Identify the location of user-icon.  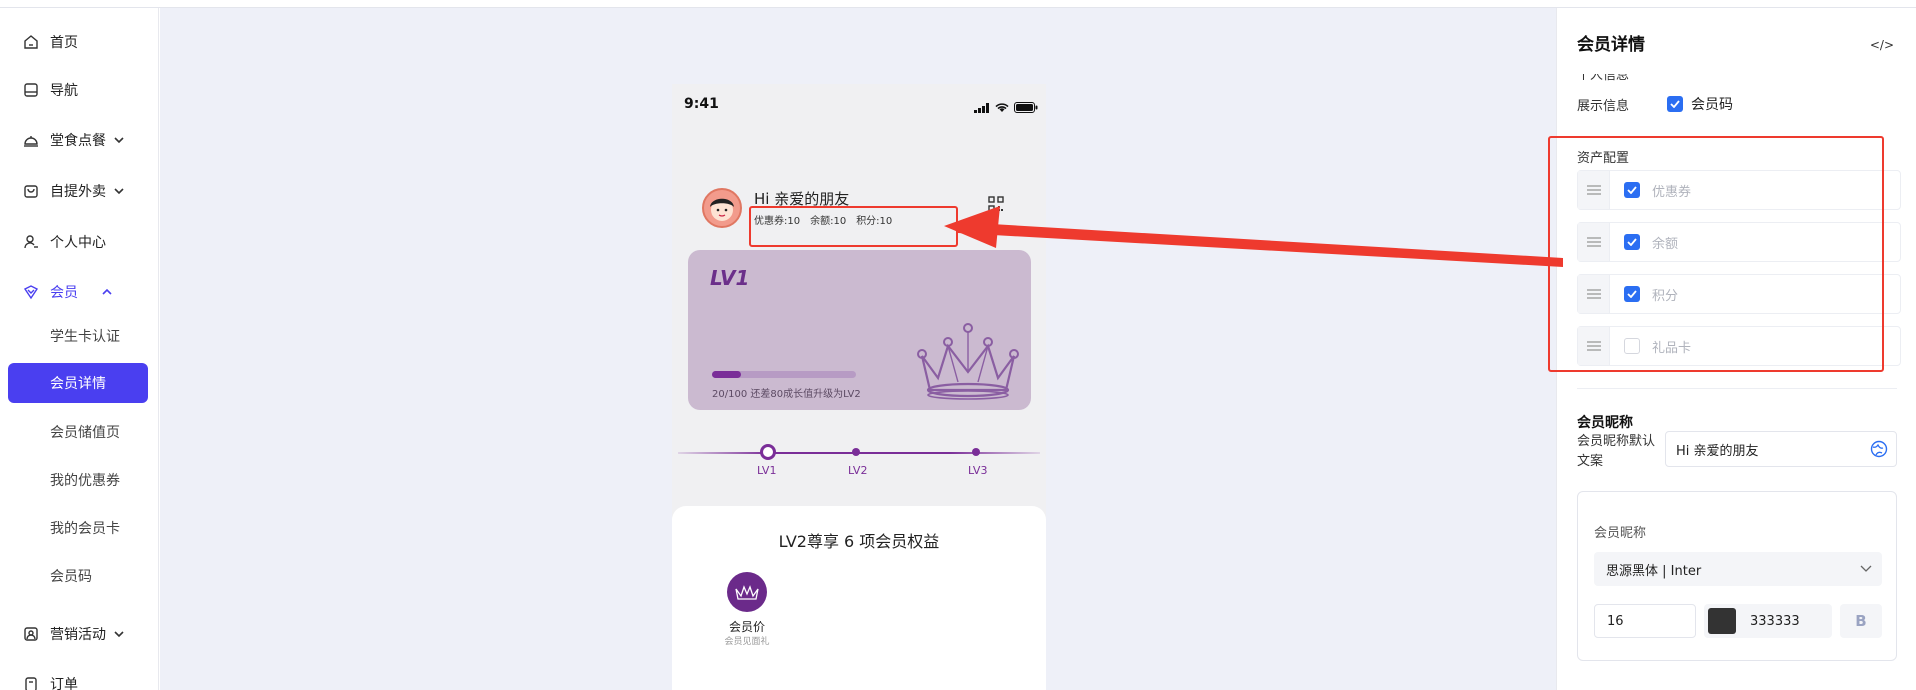
(31, 242).